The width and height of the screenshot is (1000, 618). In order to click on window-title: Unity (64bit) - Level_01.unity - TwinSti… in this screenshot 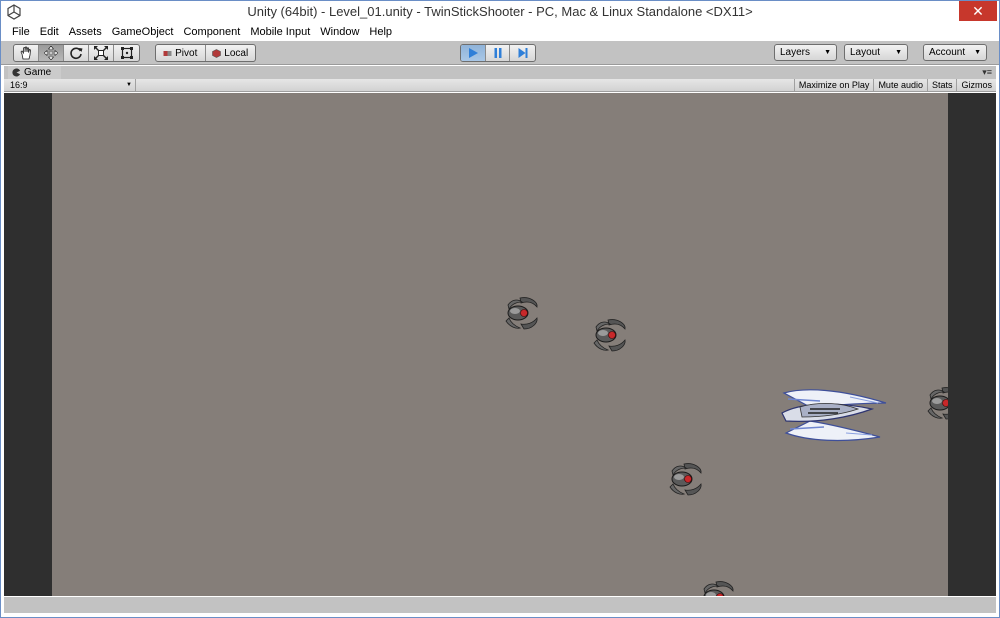, I will do `click(500, 11)`.